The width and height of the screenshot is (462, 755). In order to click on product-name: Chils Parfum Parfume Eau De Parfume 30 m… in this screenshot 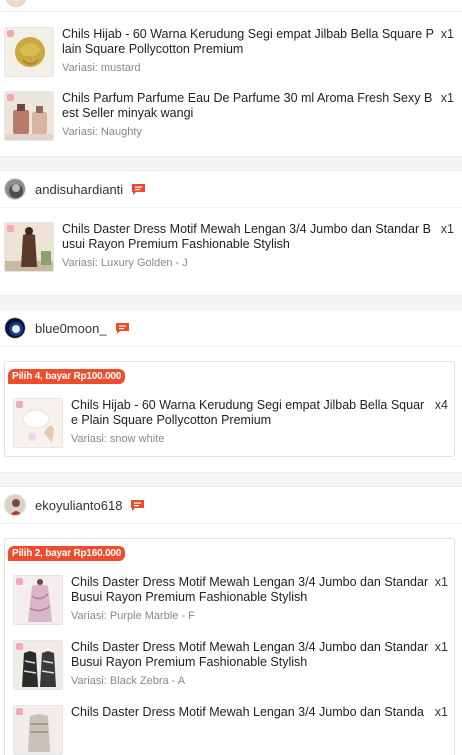, I will do `click(249, 106)`.